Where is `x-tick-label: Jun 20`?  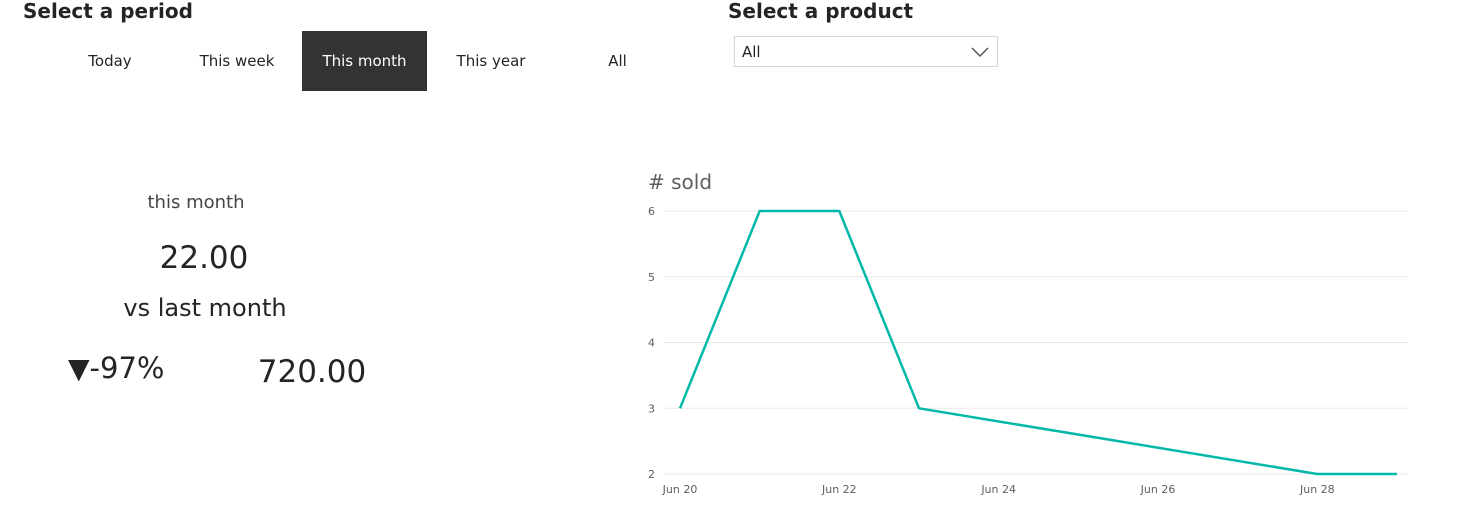 x-tick-label: Jun 20 is located at coordinates (680, 489).